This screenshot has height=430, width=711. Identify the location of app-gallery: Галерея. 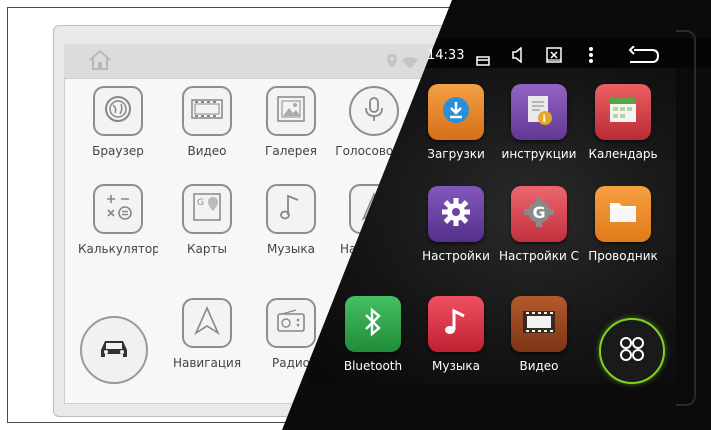
(291, 122).